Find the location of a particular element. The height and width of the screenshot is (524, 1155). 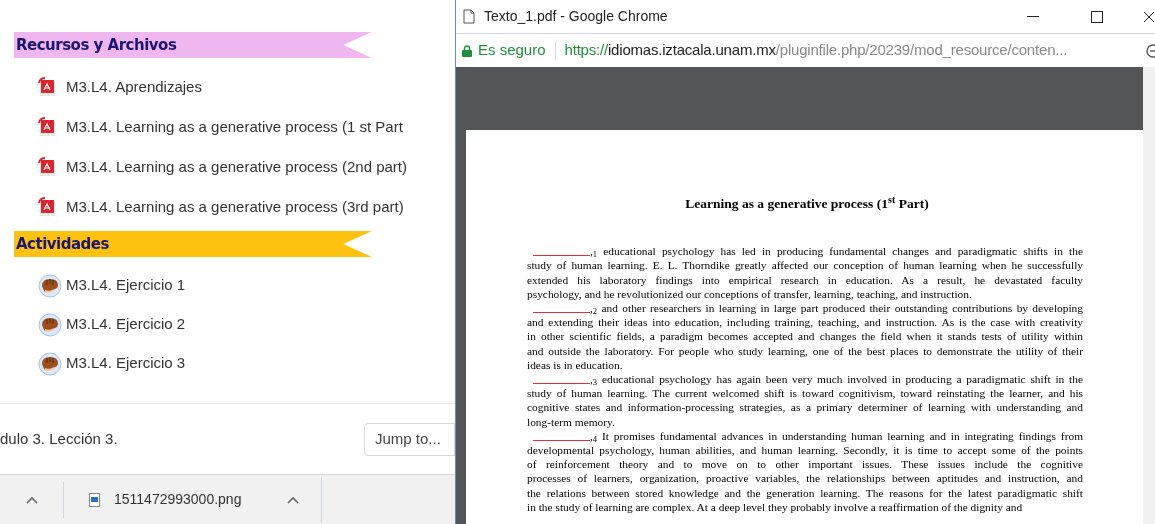

text-line: the relations between stored knowledge and the generation learning. The reasons for the latest paradigmatic shift is located at coordinates (805, 492).